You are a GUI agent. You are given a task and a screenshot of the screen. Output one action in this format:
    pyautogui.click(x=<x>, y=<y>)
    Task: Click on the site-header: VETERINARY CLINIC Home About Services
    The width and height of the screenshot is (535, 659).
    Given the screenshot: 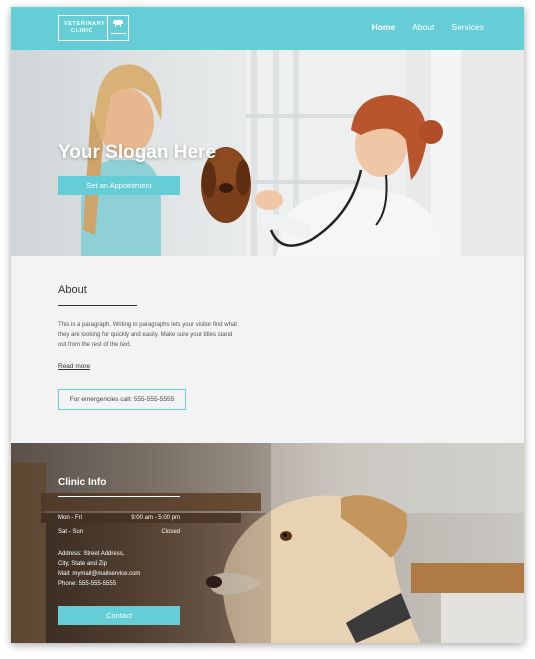 What is the action you would take?
    pyautogui.click(x=267, y=28)
    